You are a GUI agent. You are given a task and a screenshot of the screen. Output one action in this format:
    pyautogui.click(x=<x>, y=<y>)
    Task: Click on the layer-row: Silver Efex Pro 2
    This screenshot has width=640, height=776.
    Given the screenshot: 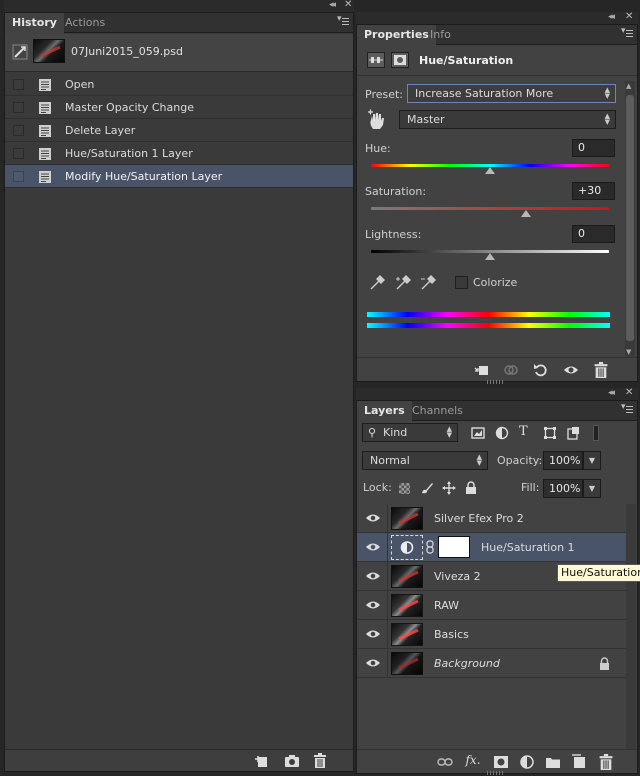 What is the action you would take?
    pyautogui.click(x=492, y=518)
    